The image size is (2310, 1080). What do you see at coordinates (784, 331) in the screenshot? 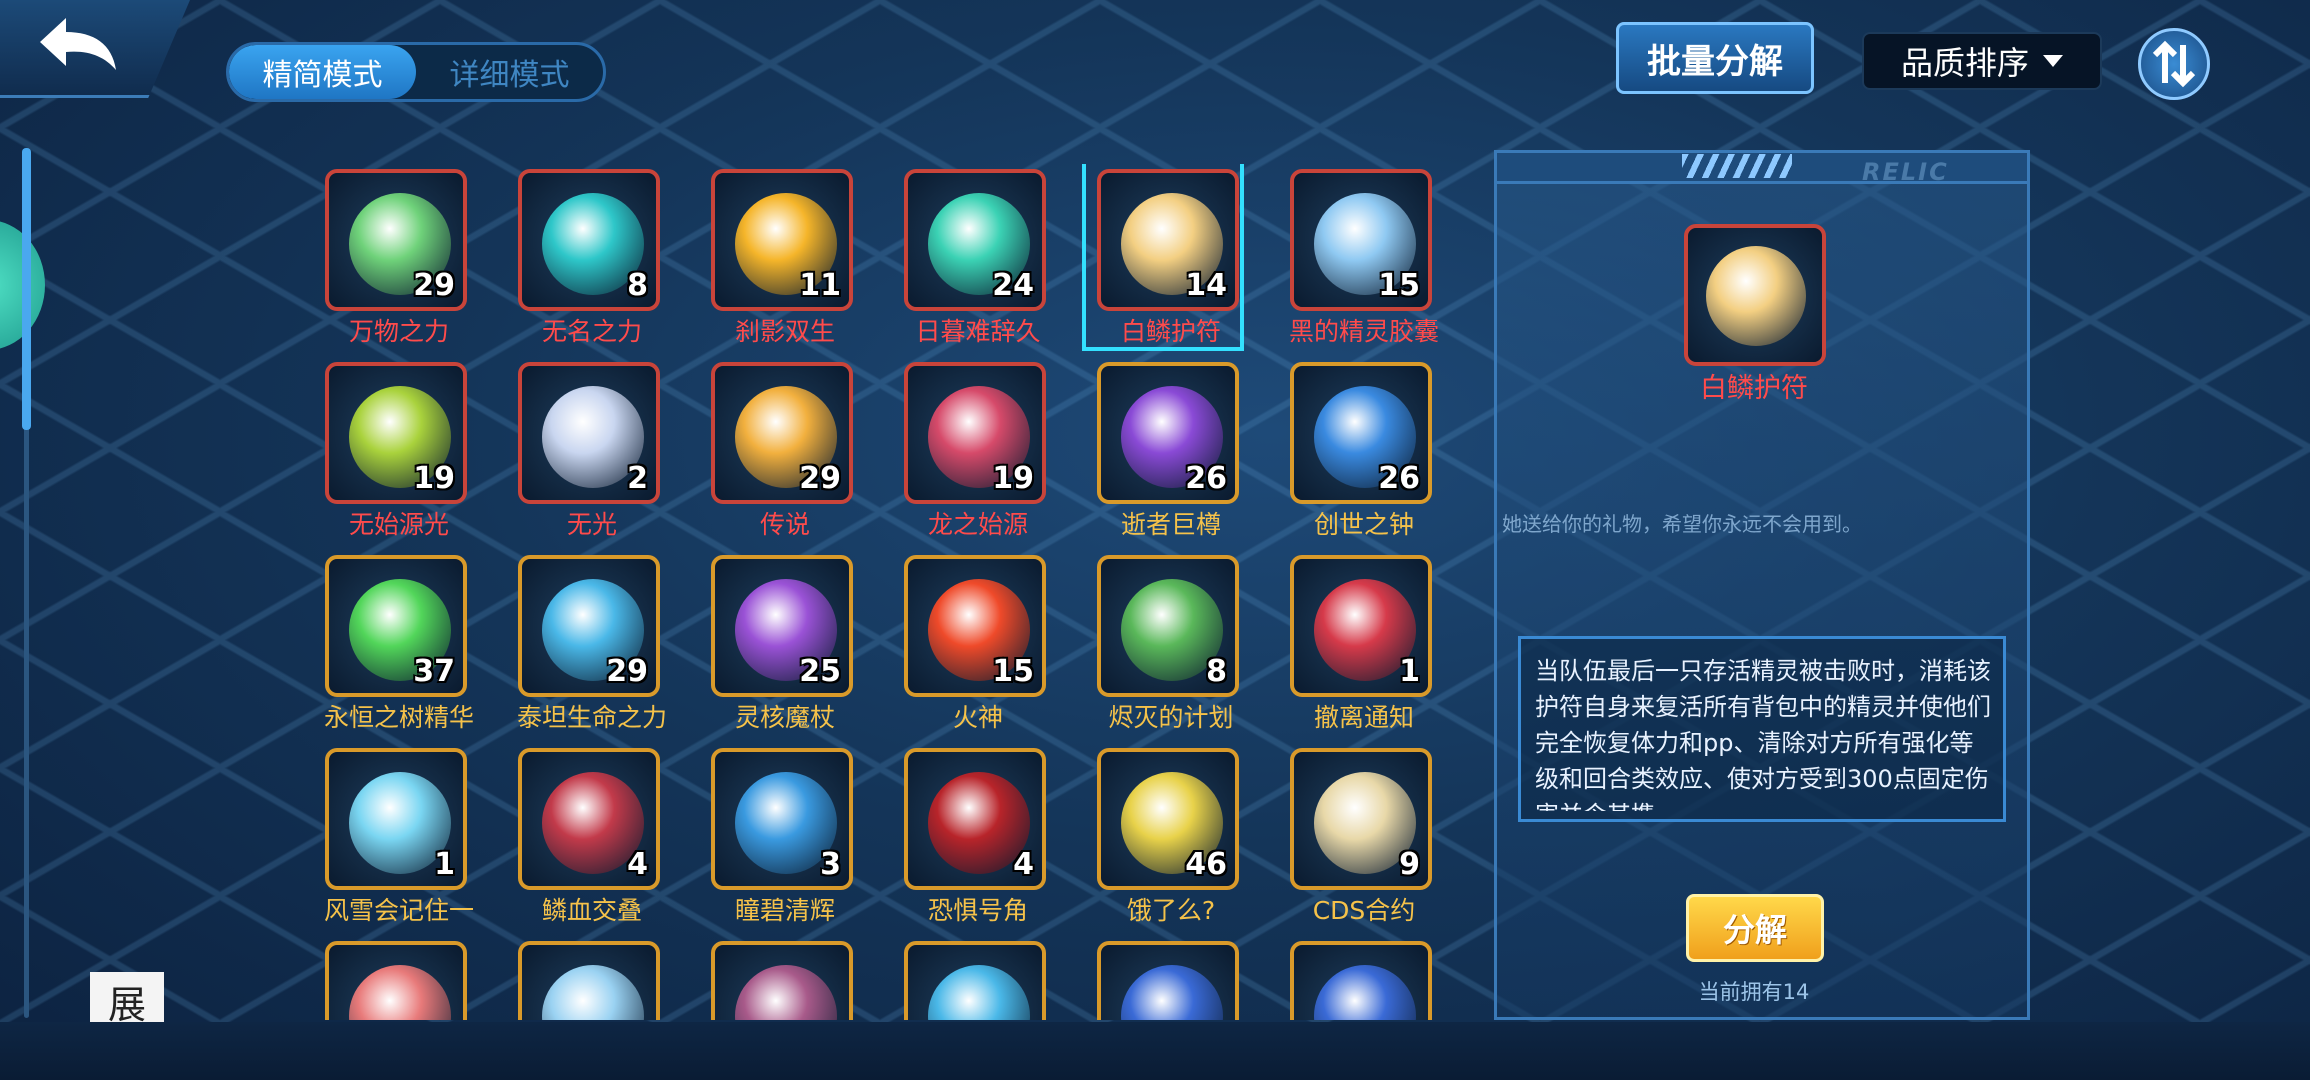
I see `relic-name: 刹影双生` at bounding box center [784, 331].